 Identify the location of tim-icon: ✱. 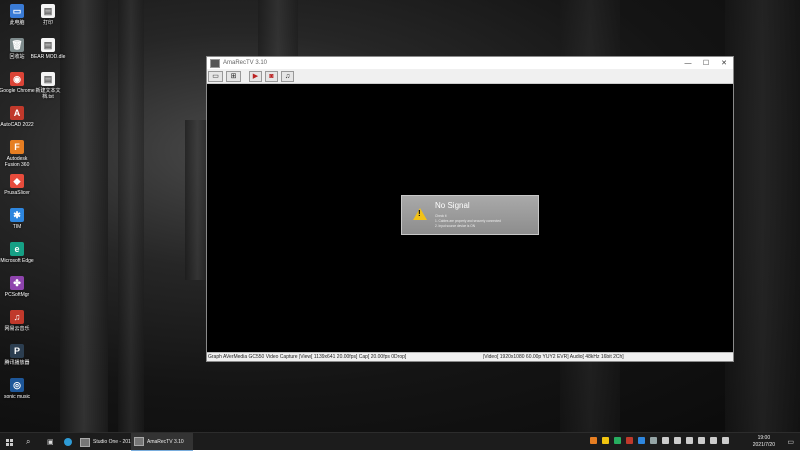
(17, 215).